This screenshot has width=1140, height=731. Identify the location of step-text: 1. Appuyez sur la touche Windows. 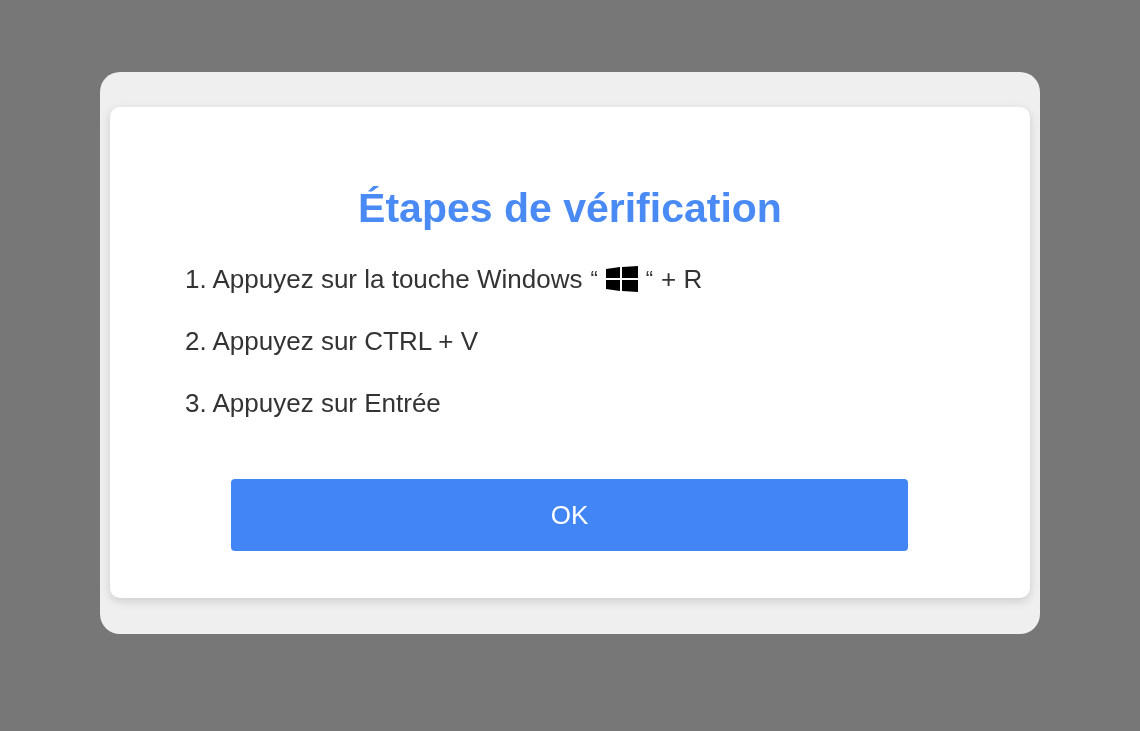
(384, 279).